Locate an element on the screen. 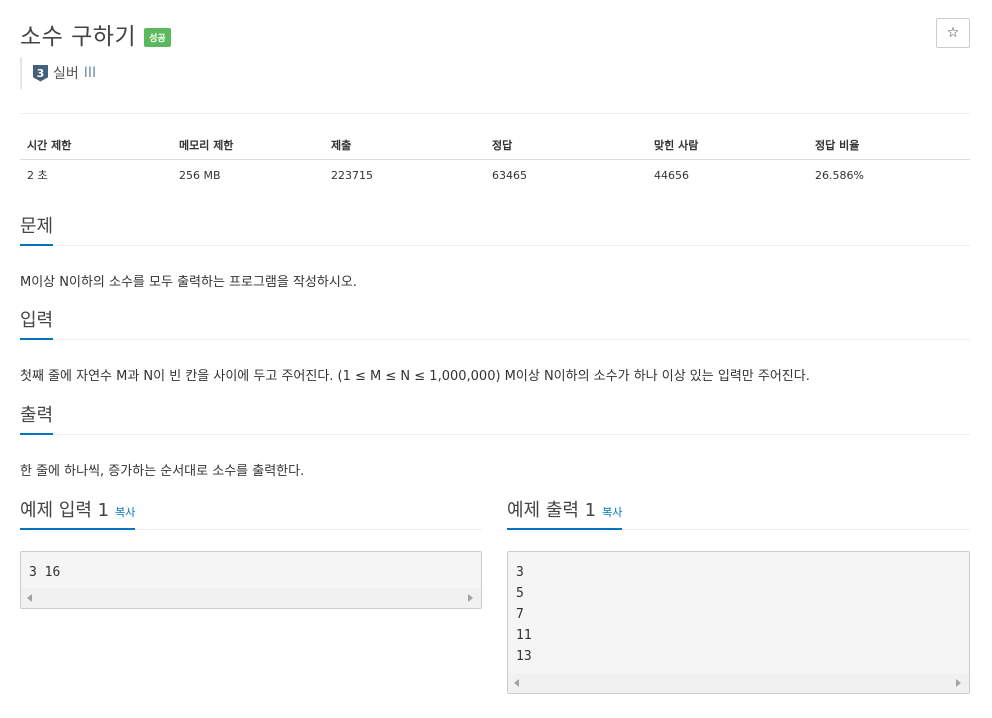 The image size is (992, 718). header-memory-limit: 메모리 제한 is located at coordinates (248, 146).